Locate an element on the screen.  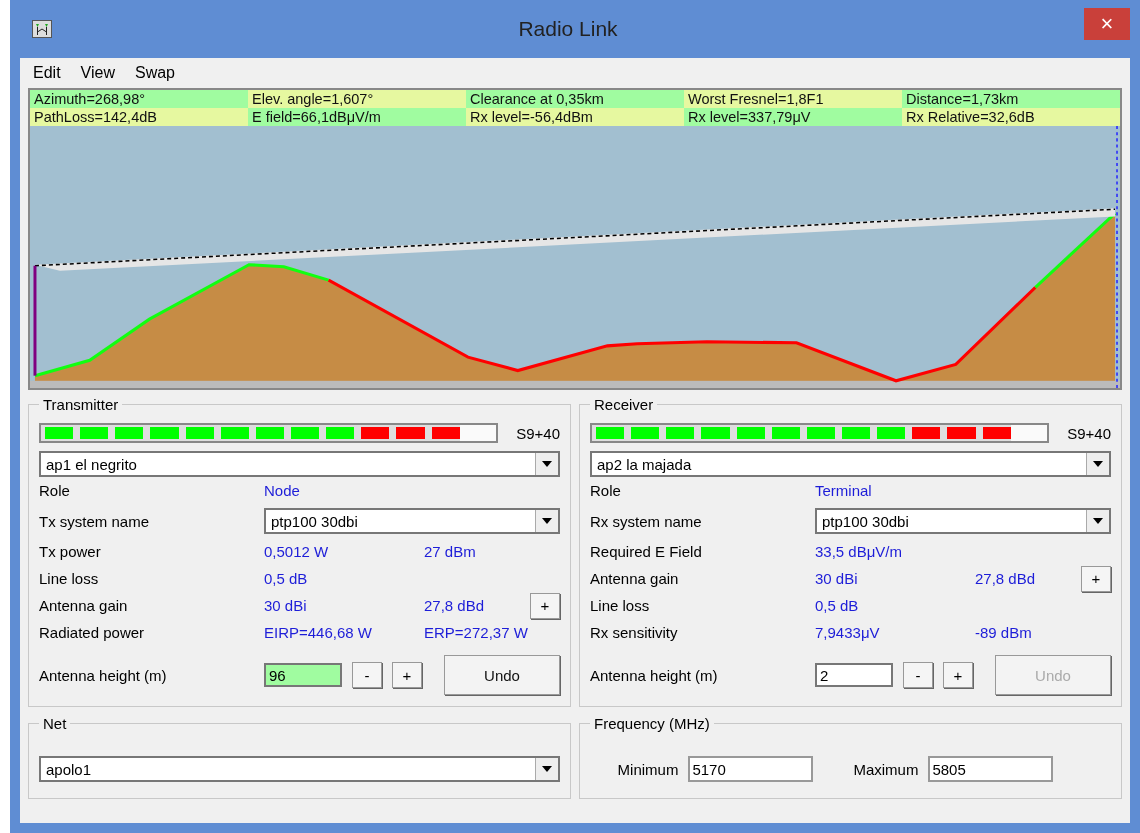
unit-dropdown: ap1 el negrito is located at coordinates (299, 464).